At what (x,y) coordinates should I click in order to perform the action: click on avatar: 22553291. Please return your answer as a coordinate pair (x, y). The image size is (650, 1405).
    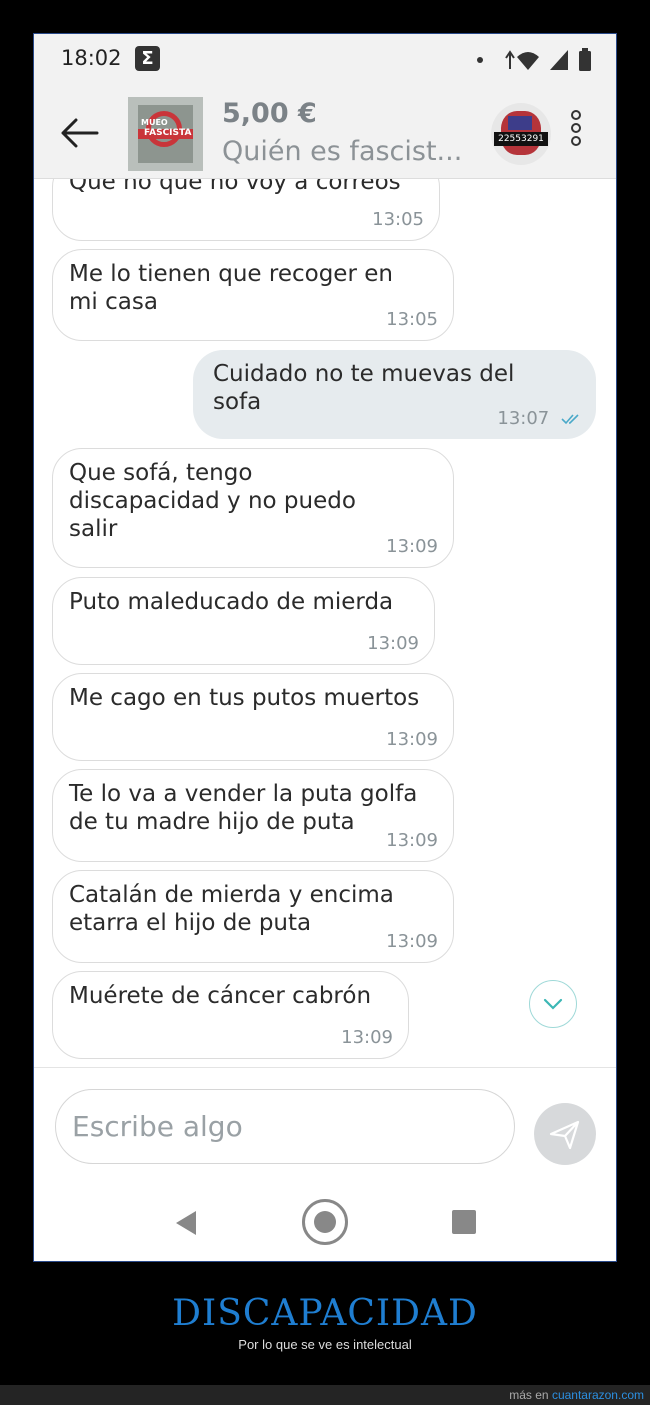
    Looking at the image, I should click on (521, 134).